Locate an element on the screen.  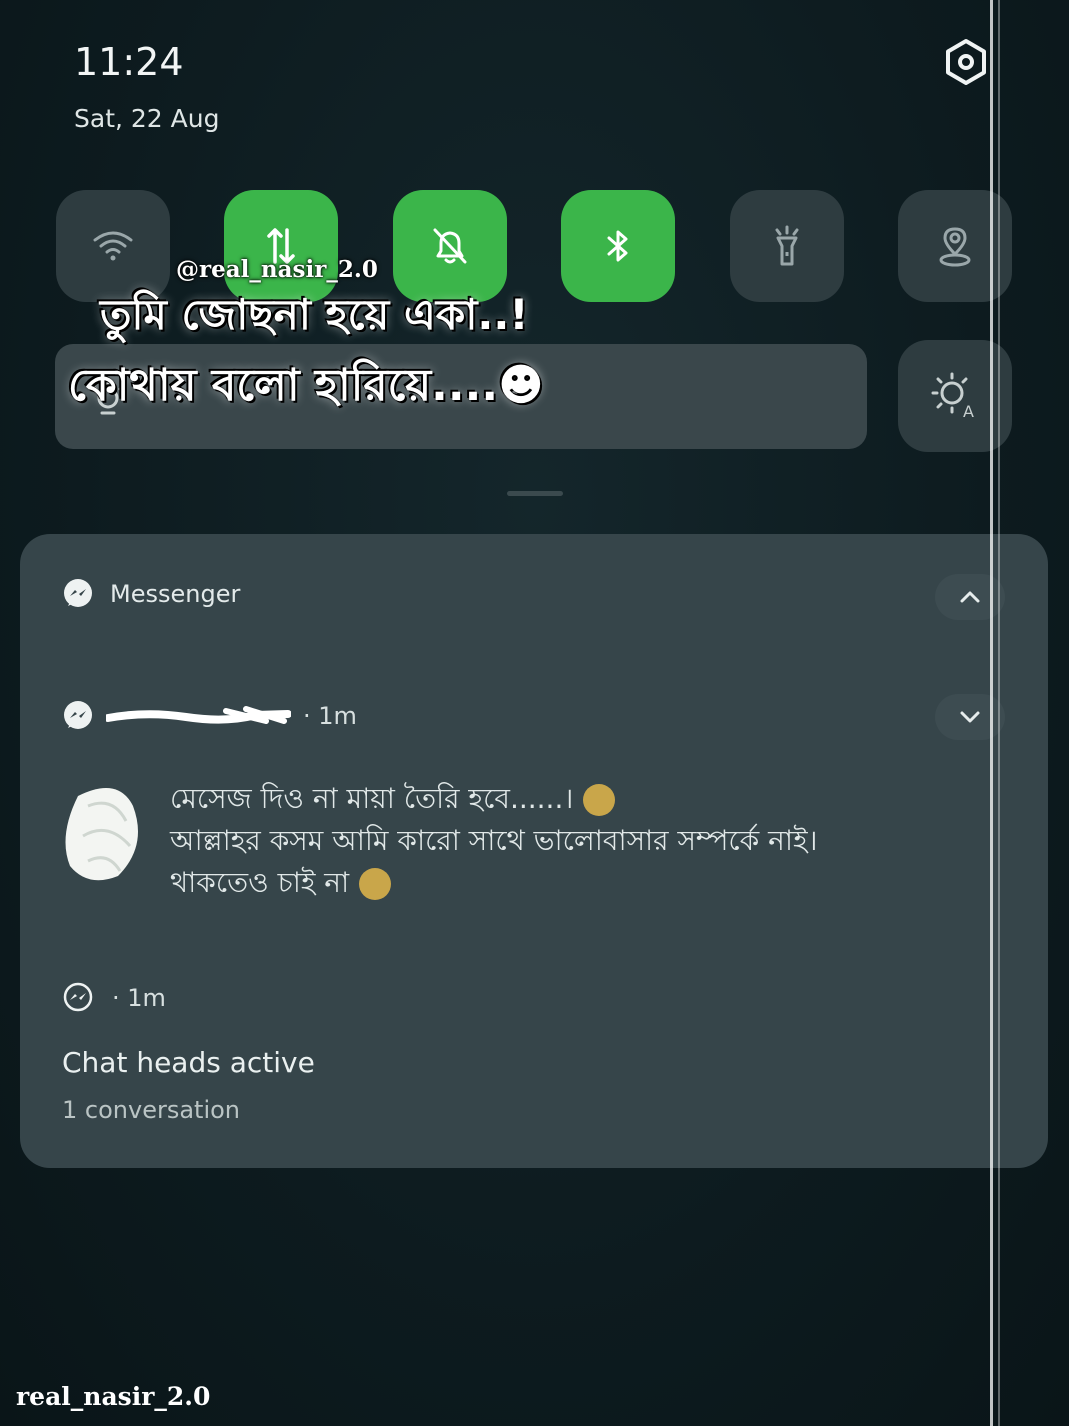
message-line-3: থাকতেও চাই না is located at coordinates (260, 882).